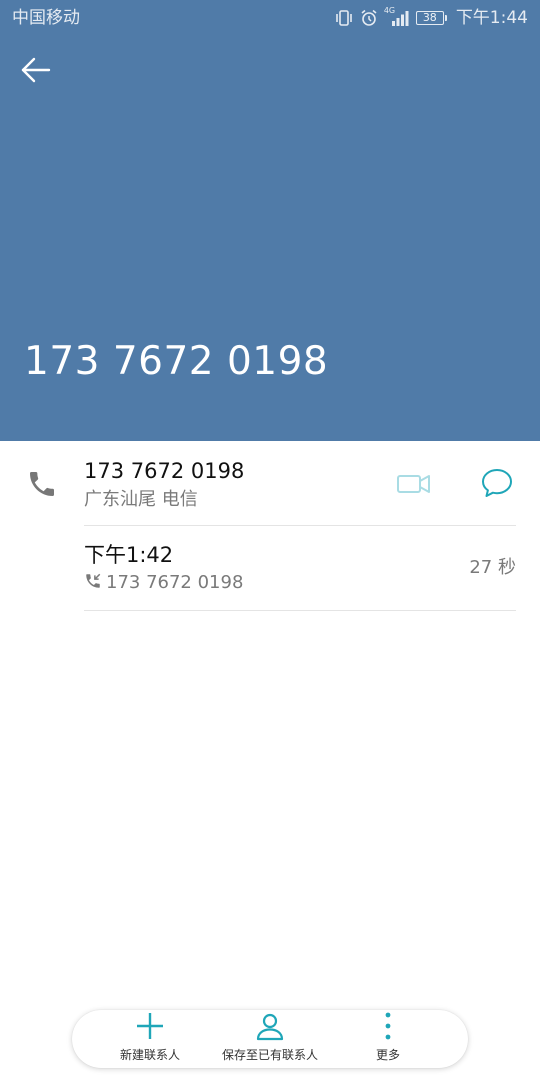 Image resolution: width=540 pixels, height=1080 pixels. What do you see at coordinates (491, 18) in the screenshot?
I see `status-time: 下午1:44` at bounding box center [491, 18].